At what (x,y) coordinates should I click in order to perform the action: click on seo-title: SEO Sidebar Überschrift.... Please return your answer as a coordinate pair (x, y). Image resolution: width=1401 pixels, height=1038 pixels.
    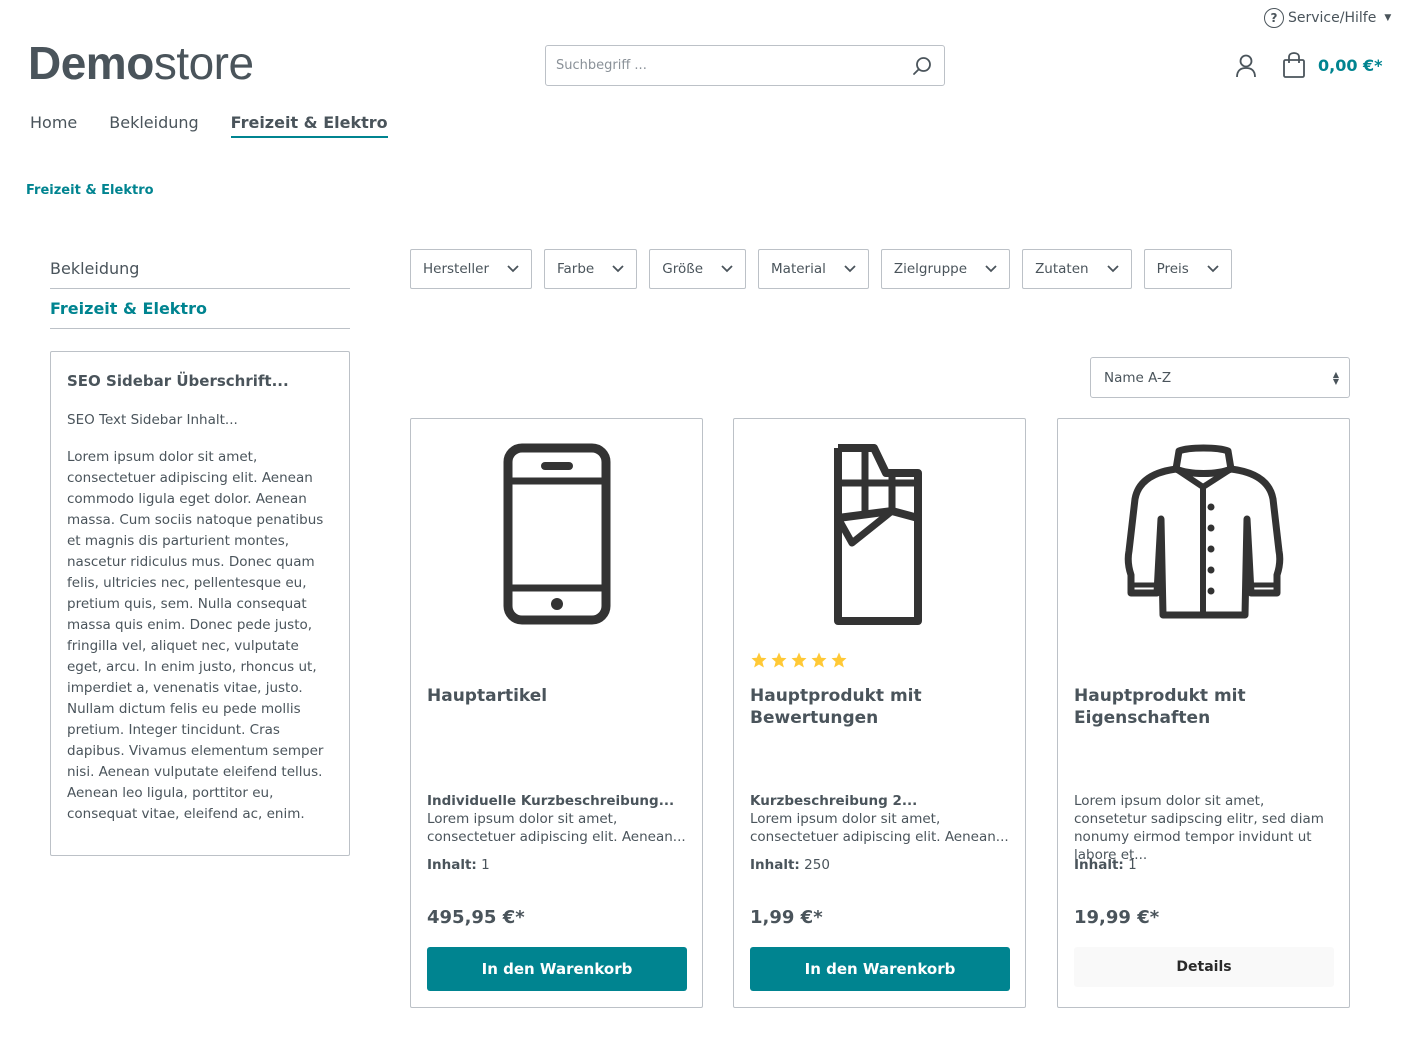
    Looking at the image, I should click on (178, 381).